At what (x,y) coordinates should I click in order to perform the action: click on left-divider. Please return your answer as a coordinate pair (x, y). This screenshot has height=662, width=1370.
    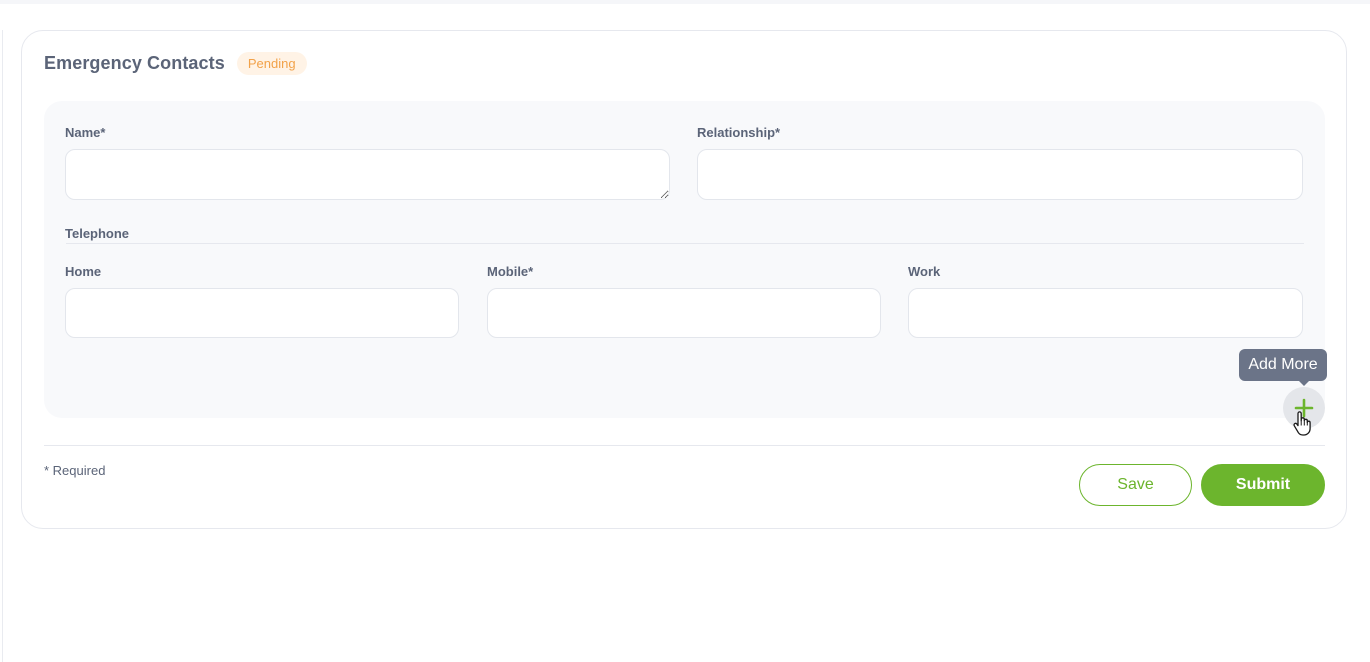
    Looking at the image, I should click on (2, 346).